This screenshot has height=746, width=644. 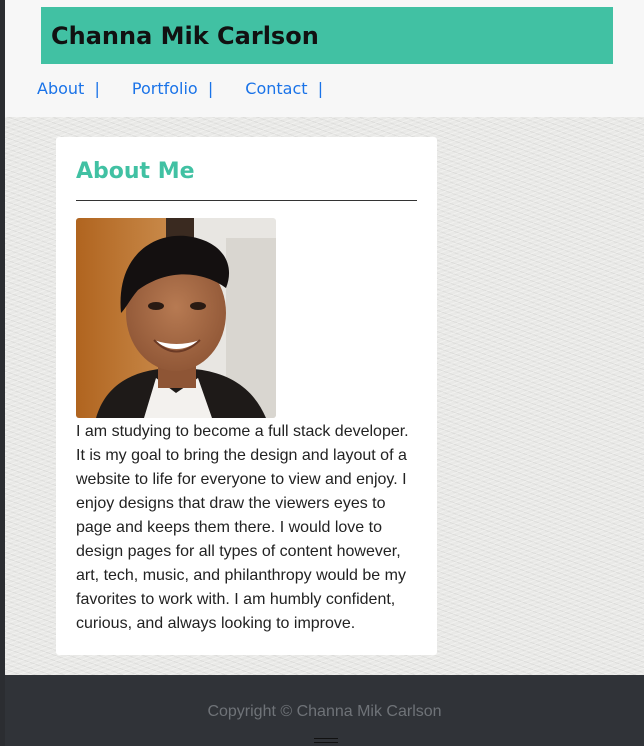 I want to click on nav-link-contact: Contact |, so click(x=284, y=88).